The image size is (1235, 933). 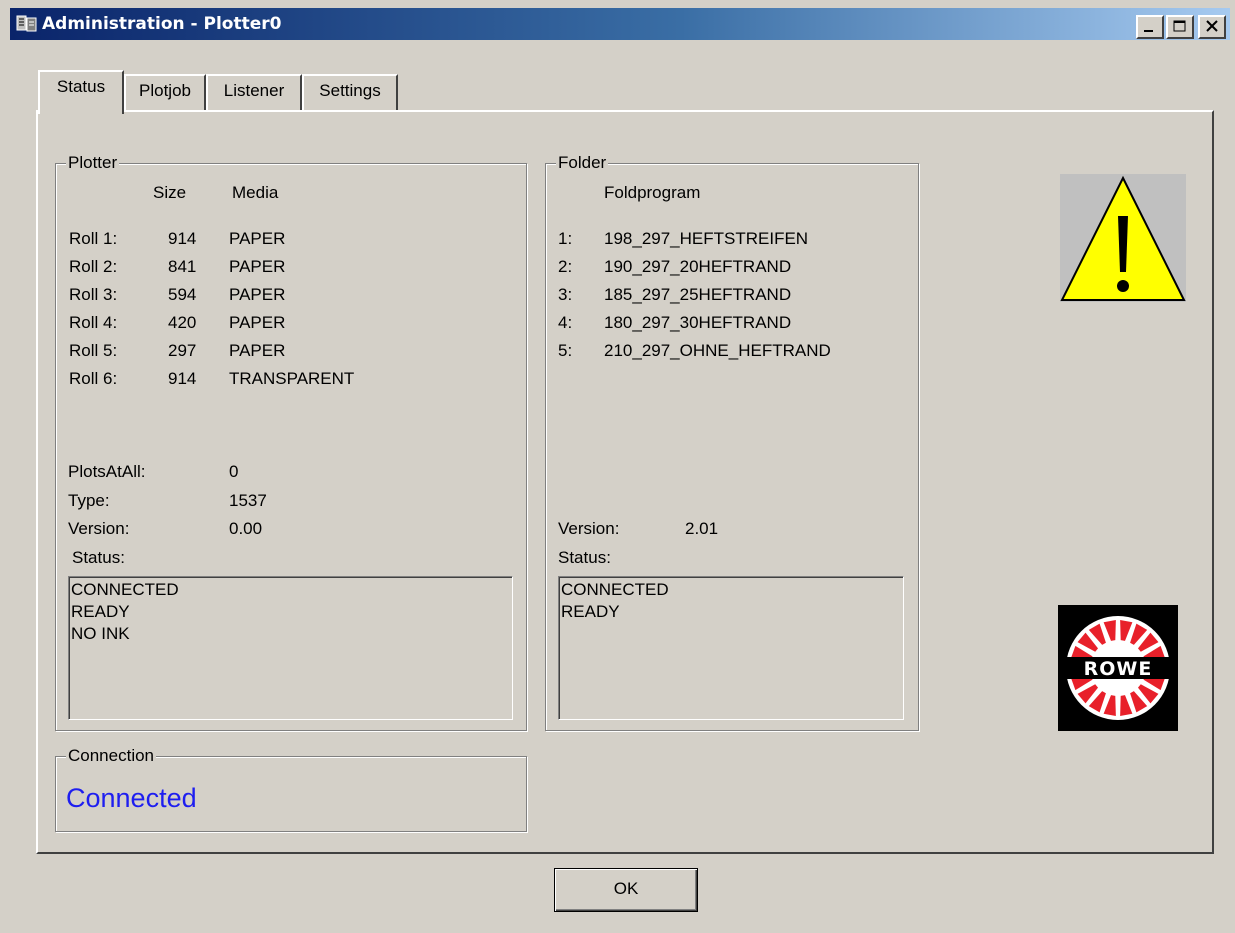 I want to click on minimize-icon, so click(x=1148, y=31).